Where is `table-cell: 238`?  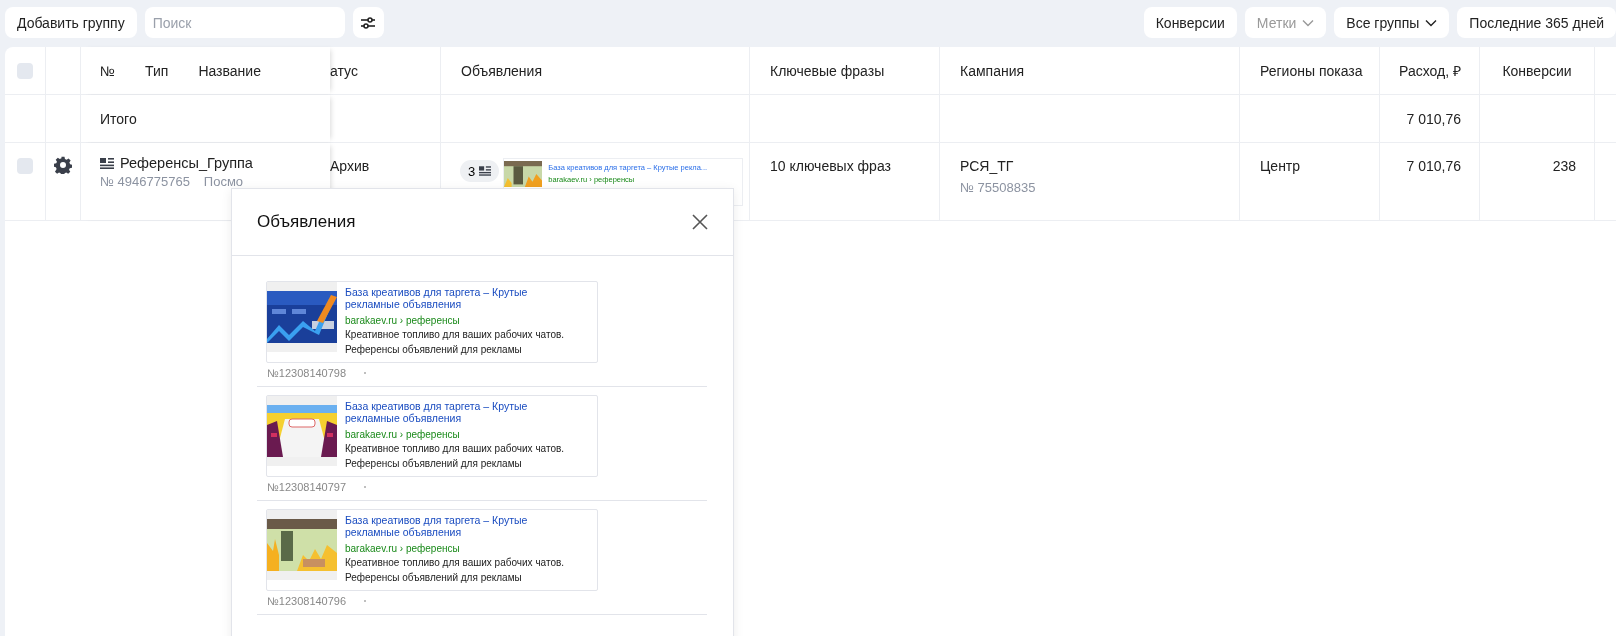 table-cell: 238 is located at coordinates (1564, 166).